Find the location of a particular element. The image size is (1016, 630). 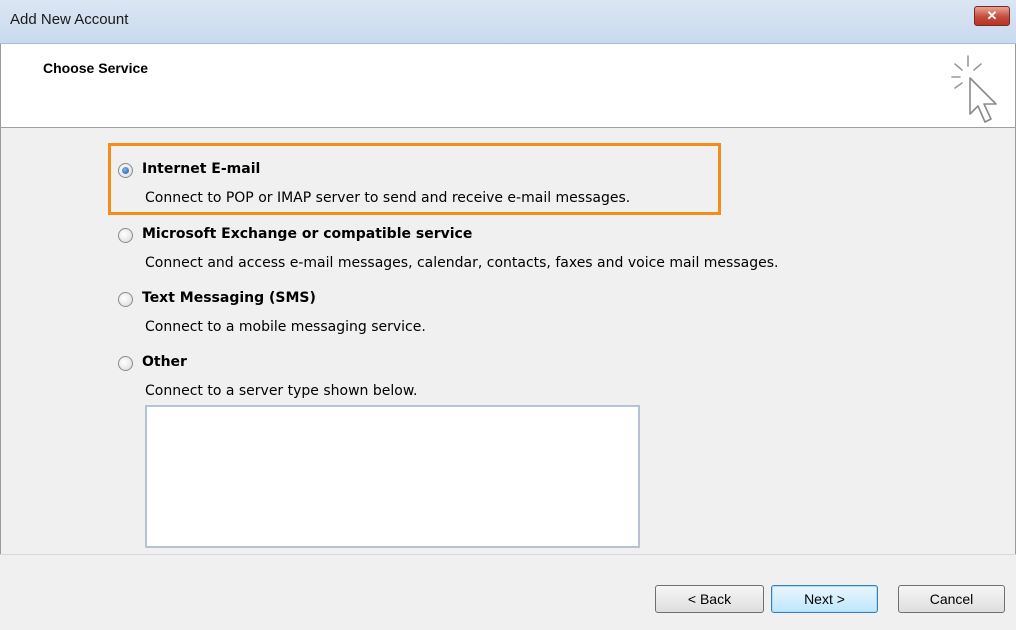

option-label: Other is located at coordinates (164, 362).